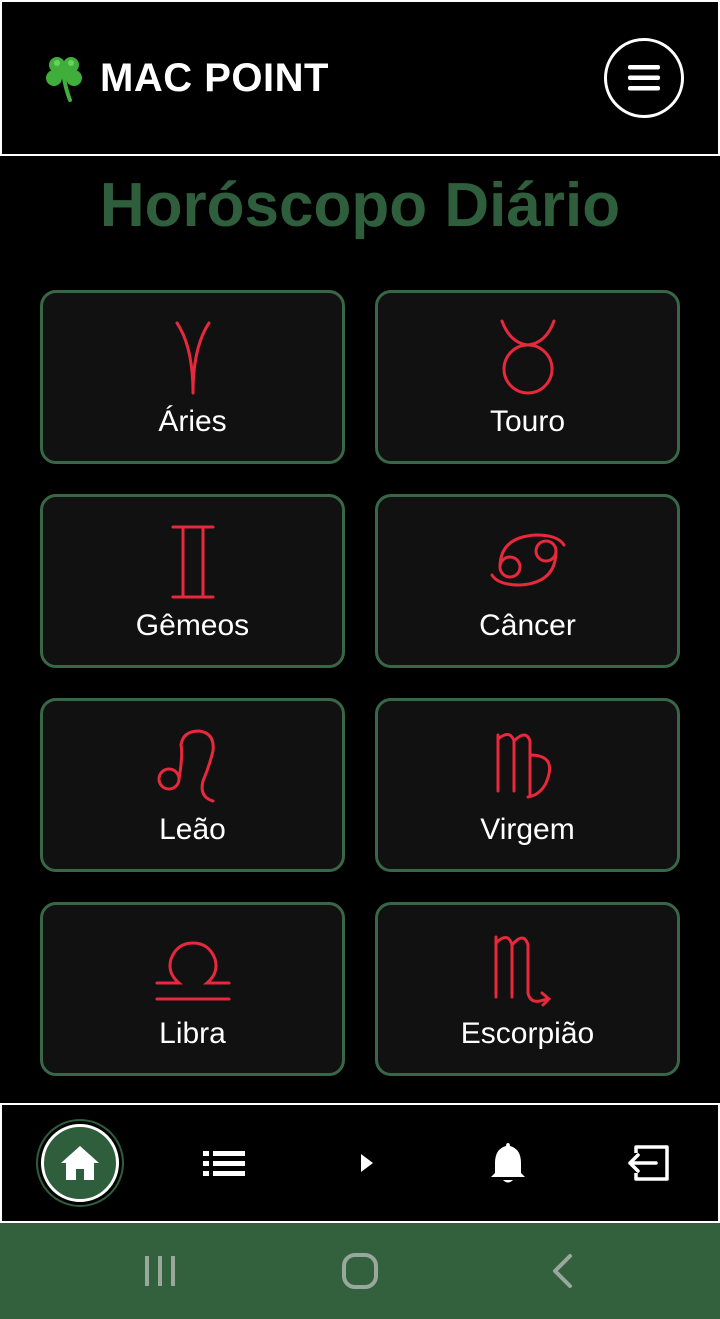  I want to click on bell-icon, so click(508, 1163).